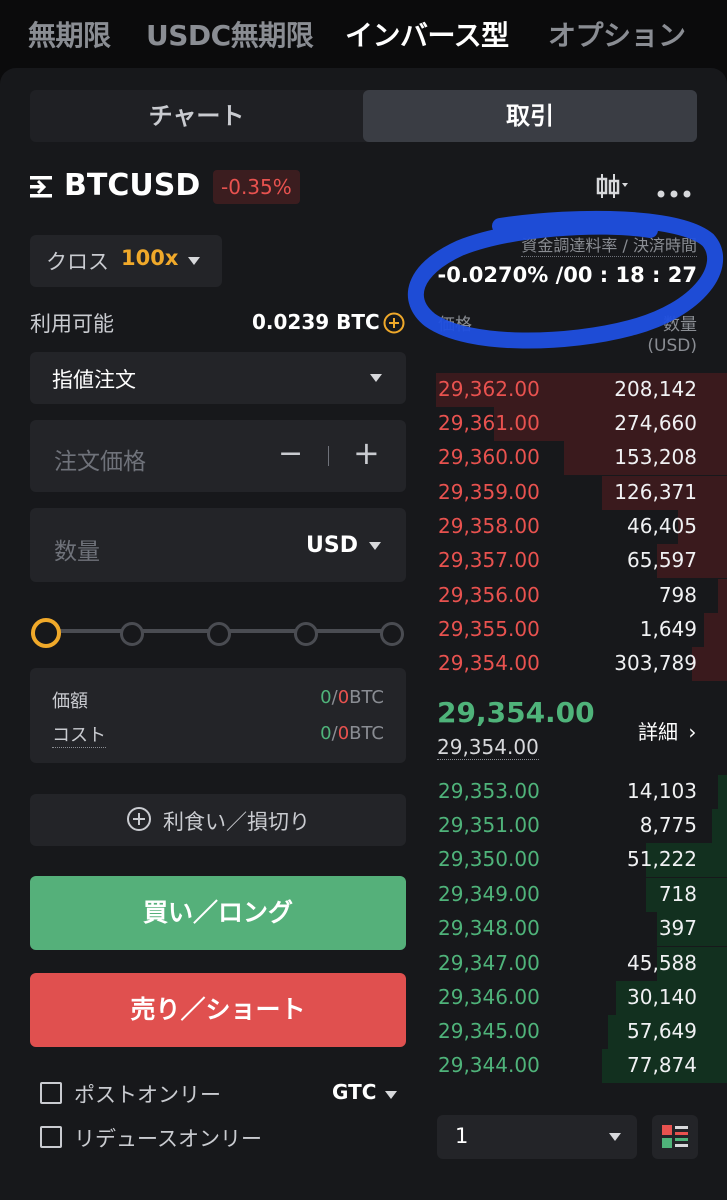 This screenshot has height=1200, width=727. What do you see at coordinates (581, 860) in the screenshot?
I see `bid-row: 29,350.00 51,222` at bounding box center [581, 860].